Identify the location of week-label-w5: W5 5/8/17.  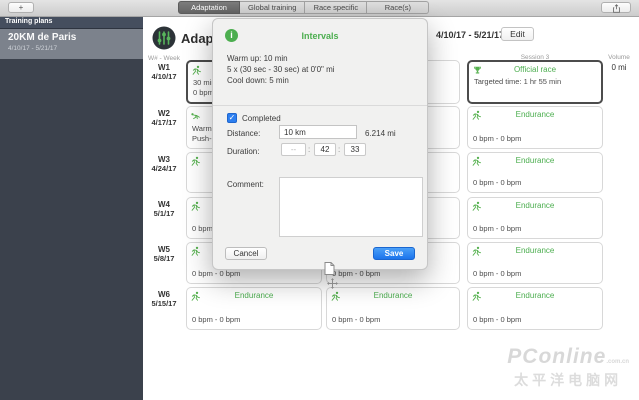
(164, 254).